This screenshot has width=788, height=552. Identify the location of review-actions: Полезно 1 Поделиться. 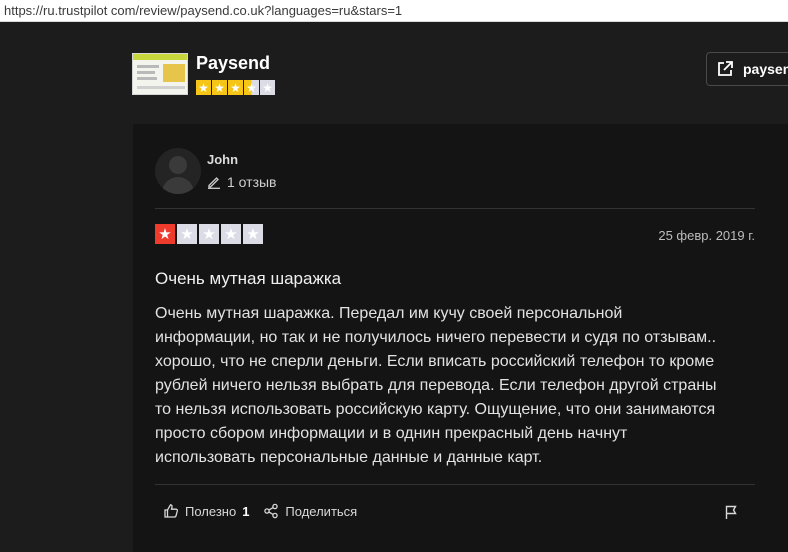
(267, 511).